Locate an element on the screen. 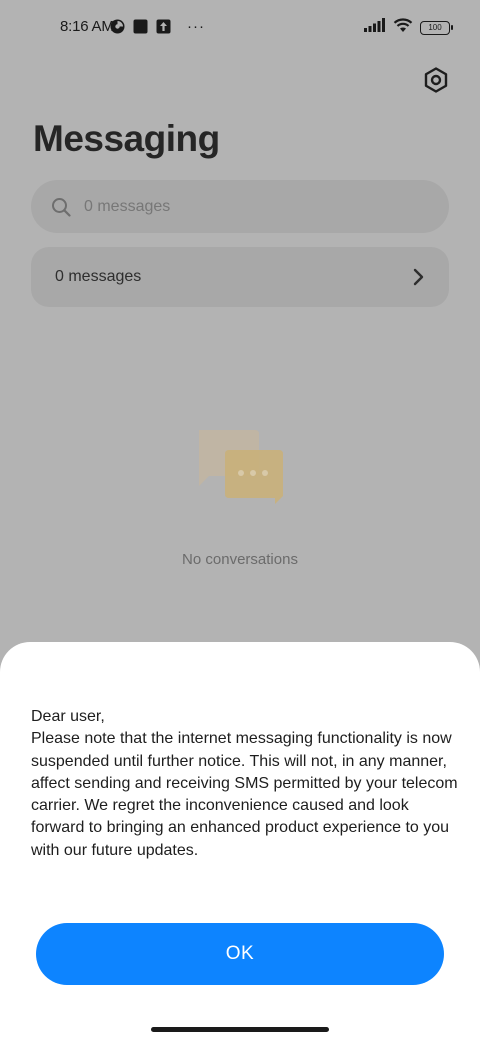 This screenshot has width=480, height=1040. settings-icon is located at coordinates (436, 80).